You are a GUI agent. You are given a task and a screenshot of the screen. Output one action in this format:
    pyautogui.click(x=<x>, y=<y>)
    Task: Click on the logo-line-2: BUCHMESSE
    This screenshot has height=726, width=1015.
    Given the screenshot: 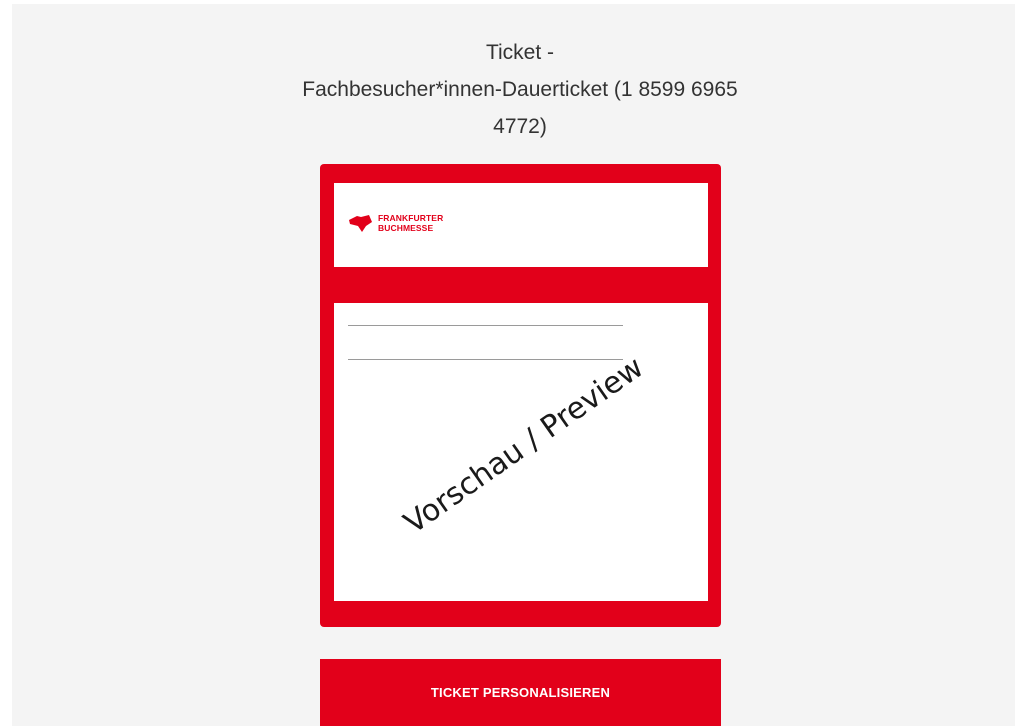 What is the action you would take?
    pyautogui.click(x=406, y=228)
    